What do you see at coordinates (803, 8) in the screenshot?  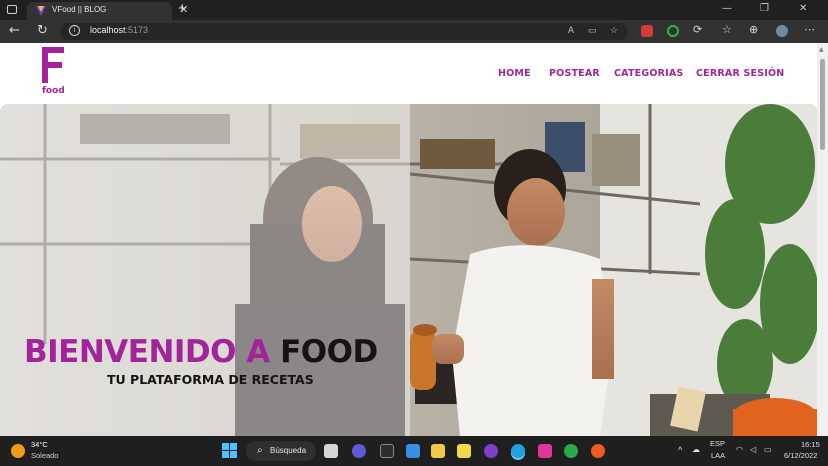 I see `close-window-button: ✕` at bounding box center [803, 8].